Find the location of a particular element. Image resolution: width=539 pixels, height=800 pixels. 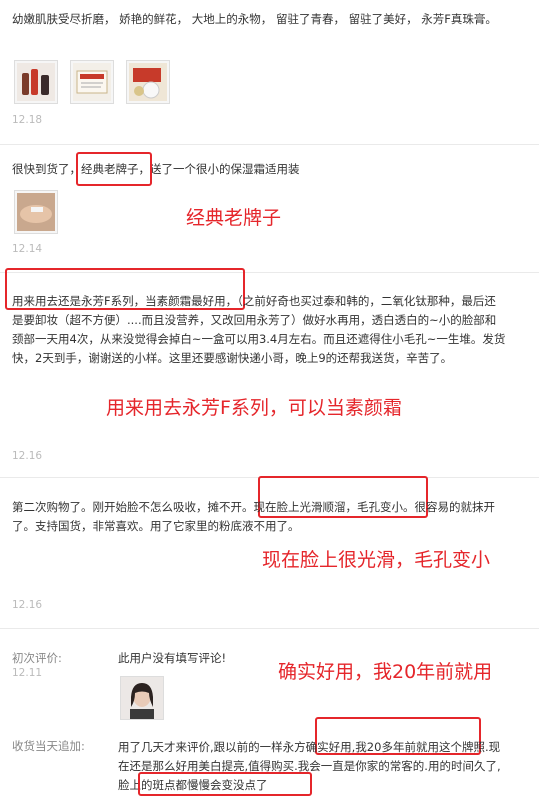

initial-review-label: 初次评价: is located at coordinates (37, 658).